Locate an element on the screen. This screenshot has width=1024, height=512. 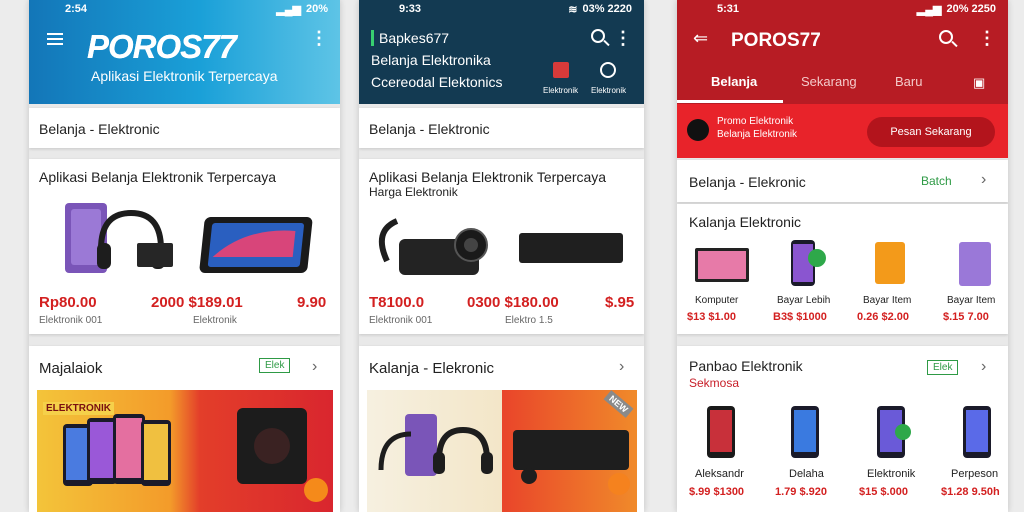
app-tagline: Aplikasi Elektronik Terpercaya is located at coordinates (184, 76).